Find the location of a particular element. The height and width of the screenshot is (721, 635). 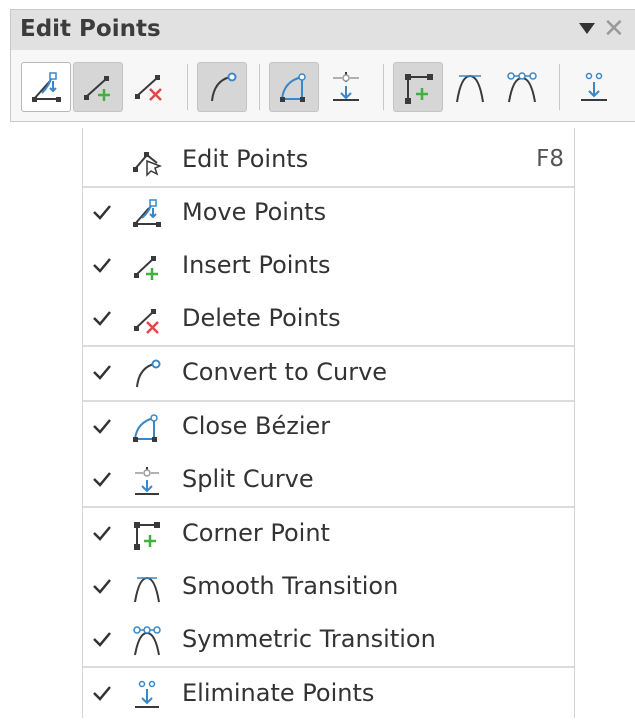

menu-item-label: Insert Points is located at coordinates (256, 265).